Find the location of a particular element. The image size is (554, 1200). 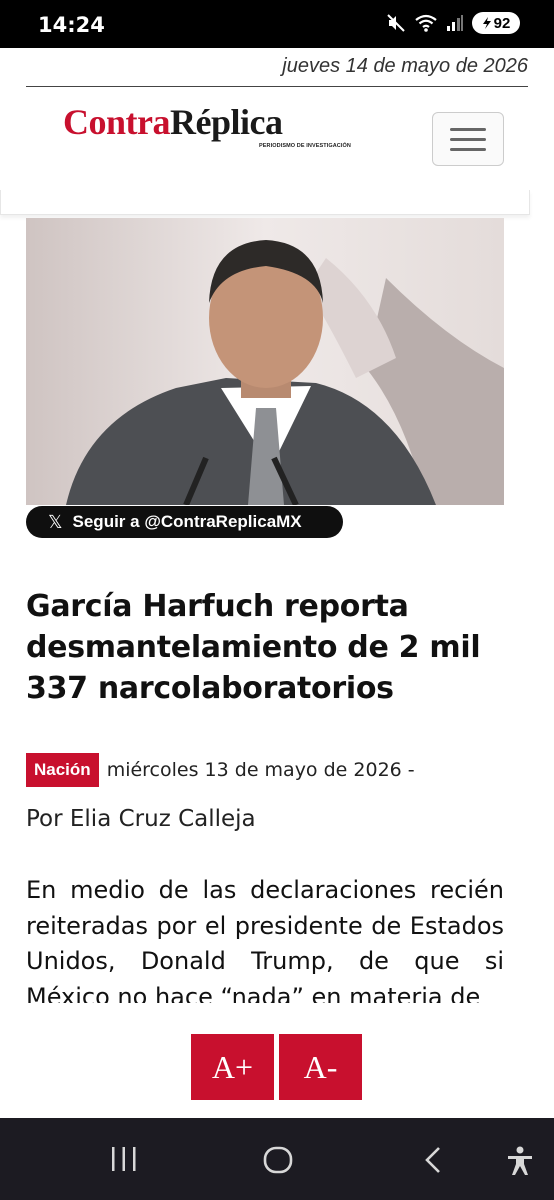

decrease-font-button: A- is located at coordinates (320, 1067).